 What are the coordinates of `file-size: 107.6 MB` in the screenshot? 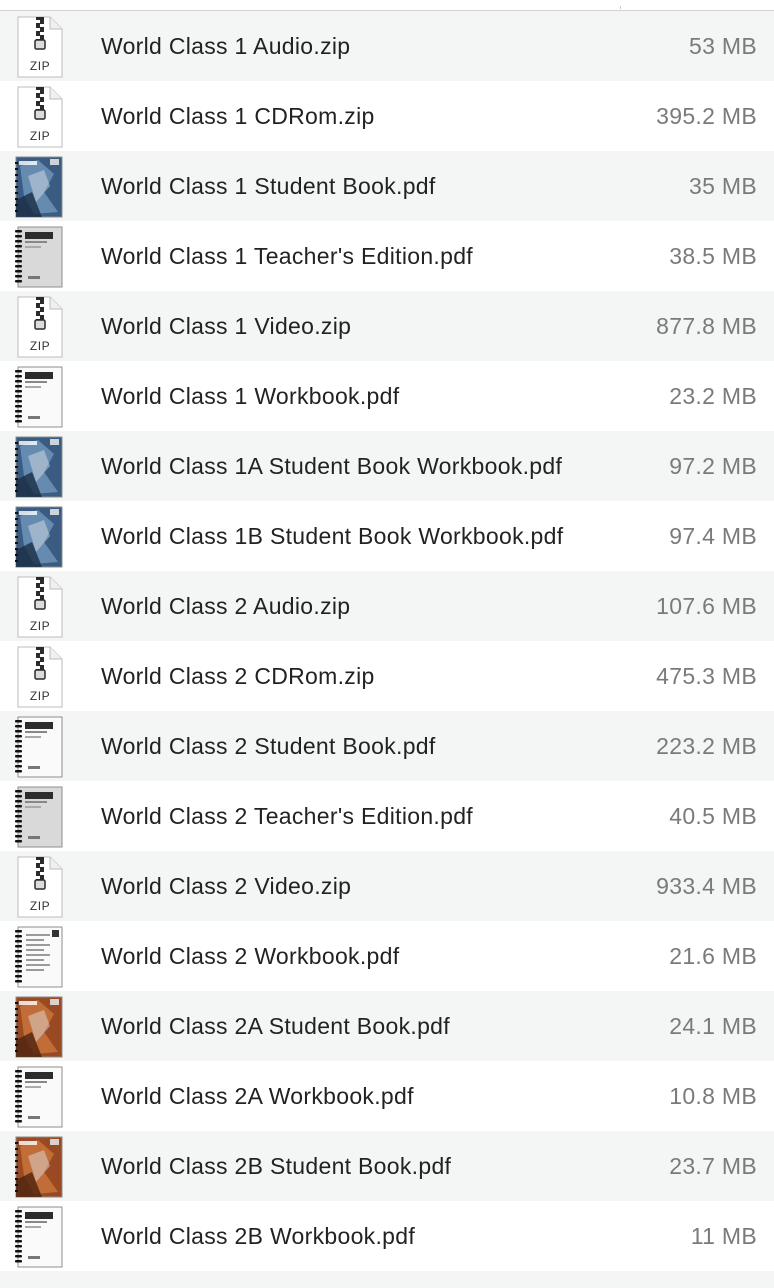 It's located at (706, 605).